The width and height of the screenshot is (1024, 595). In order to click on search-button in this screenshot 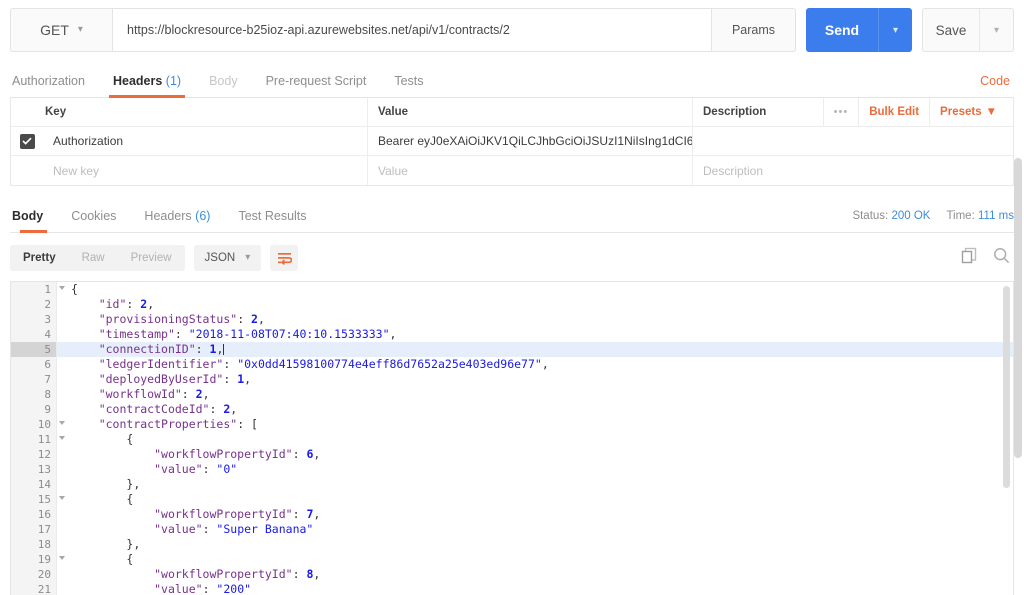, I will do `click(1001, 258)`.